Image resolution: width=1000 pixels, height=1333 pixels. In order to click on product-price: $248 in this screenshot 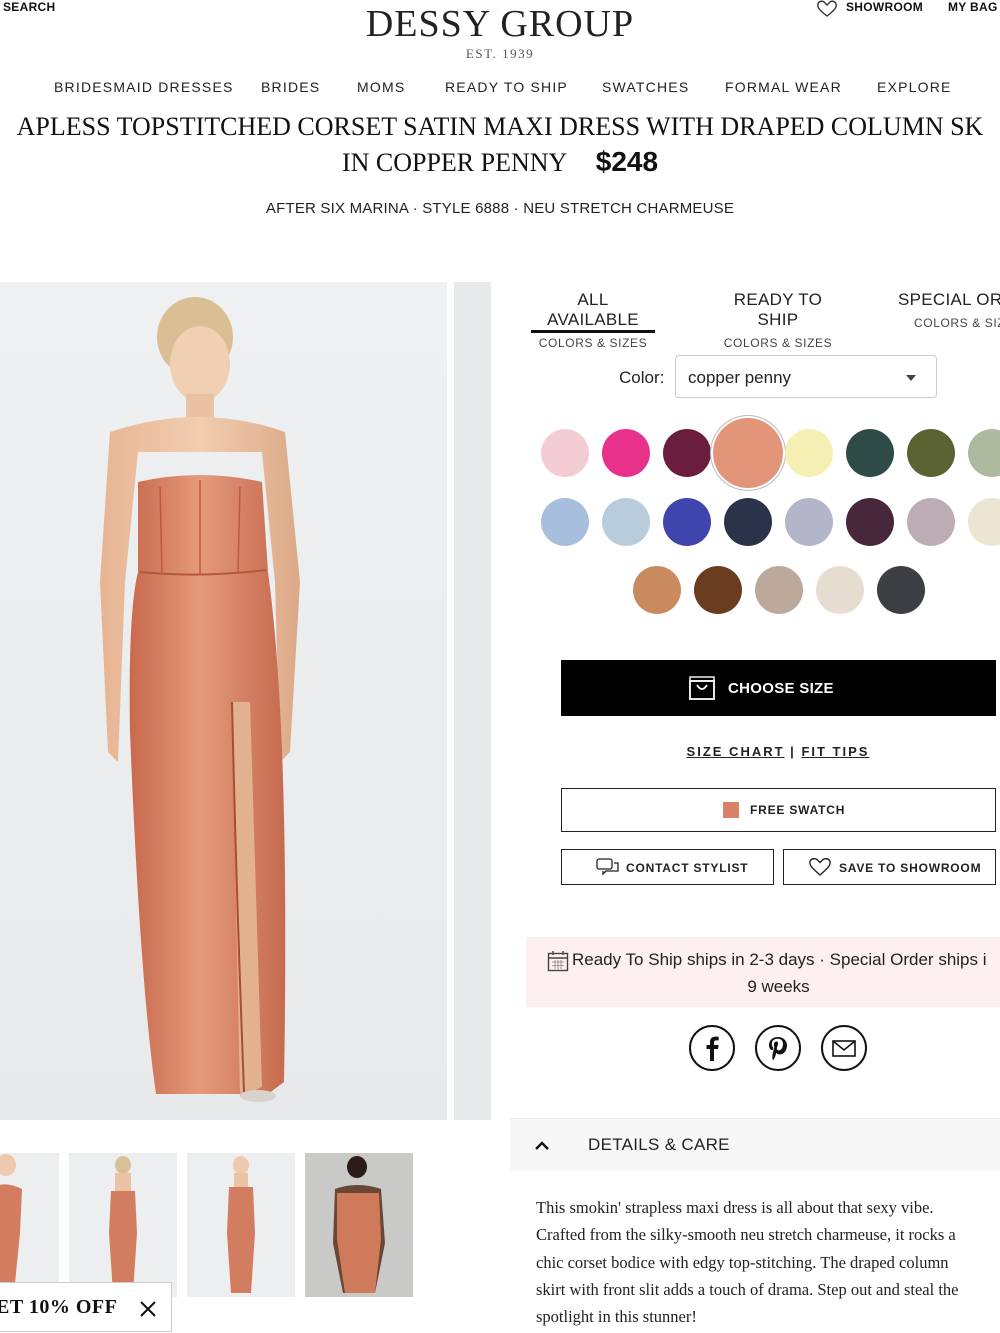, I will do `click(627, 161)`.